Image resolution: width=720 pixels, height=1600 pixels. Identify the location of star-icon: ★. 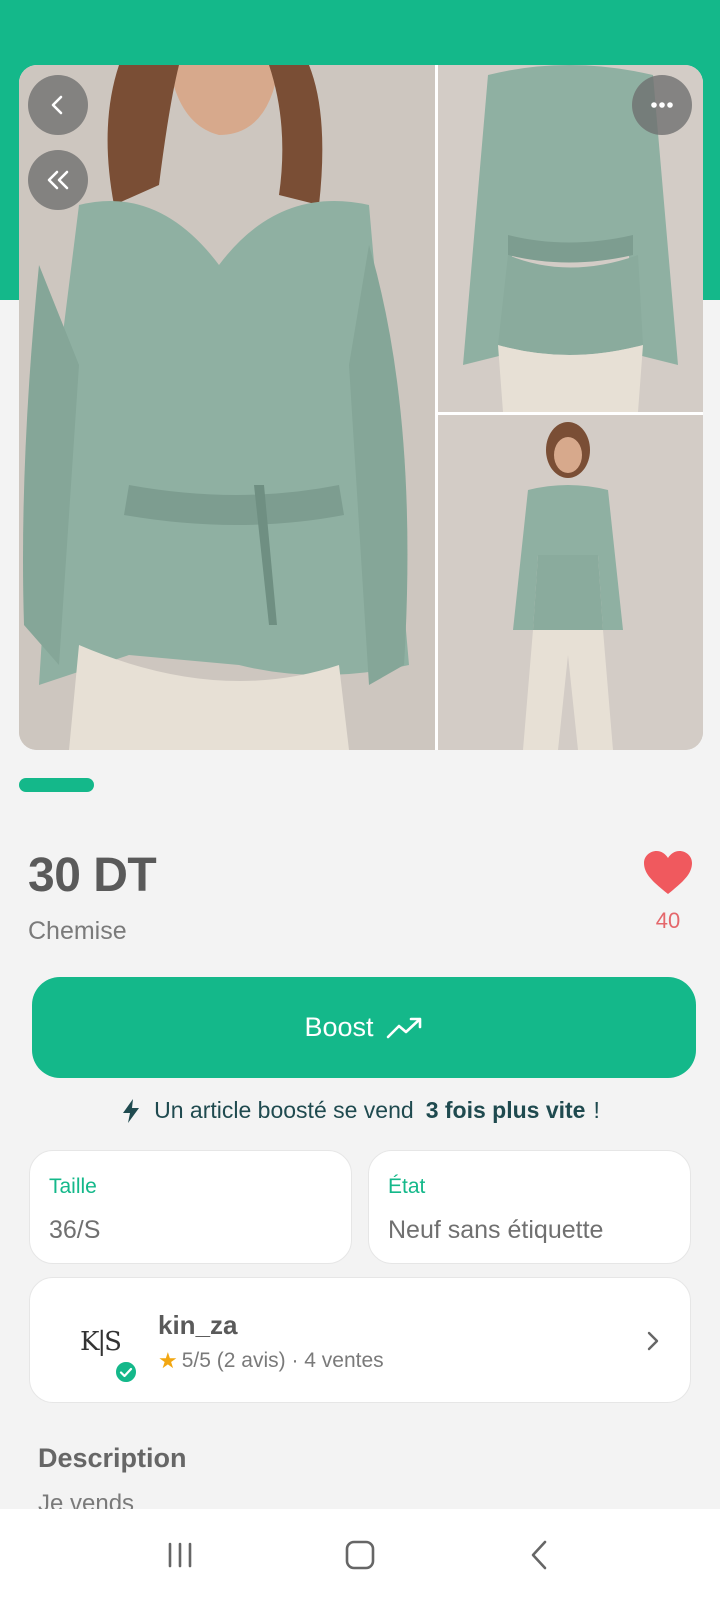
(168, 1360).